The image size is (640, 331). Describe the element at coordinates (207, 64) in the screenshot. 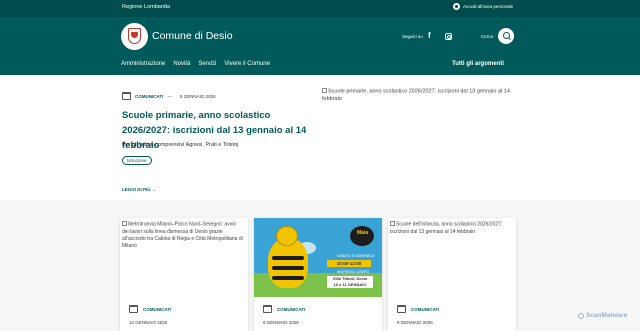

I see `nav-item-servizi: Servizi` at that location.